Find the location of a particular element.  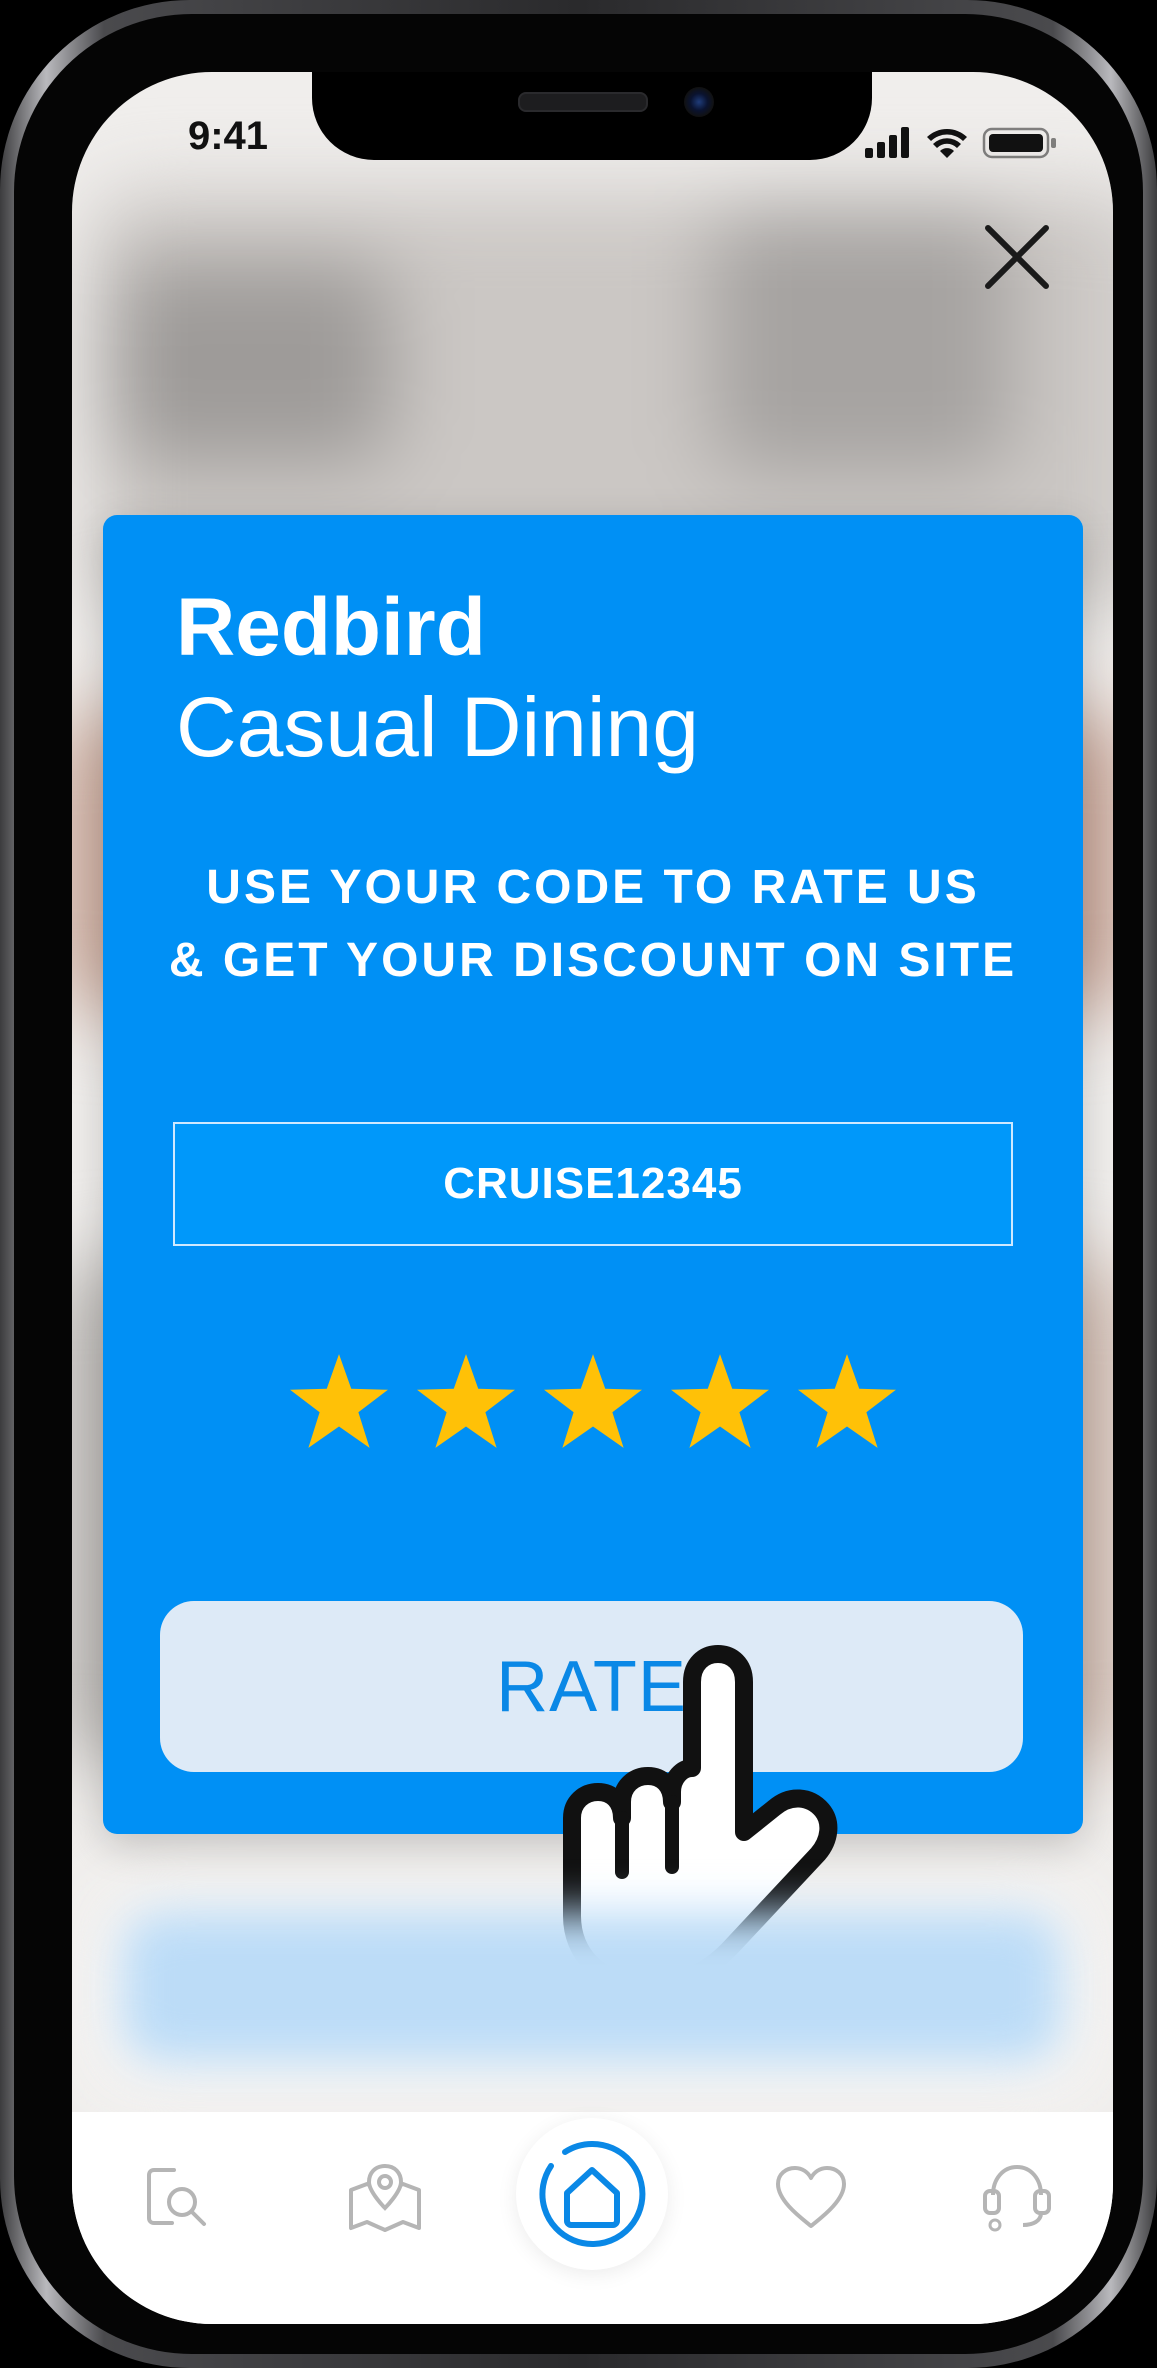

heart-icon is located at coordinates (811, 2197).